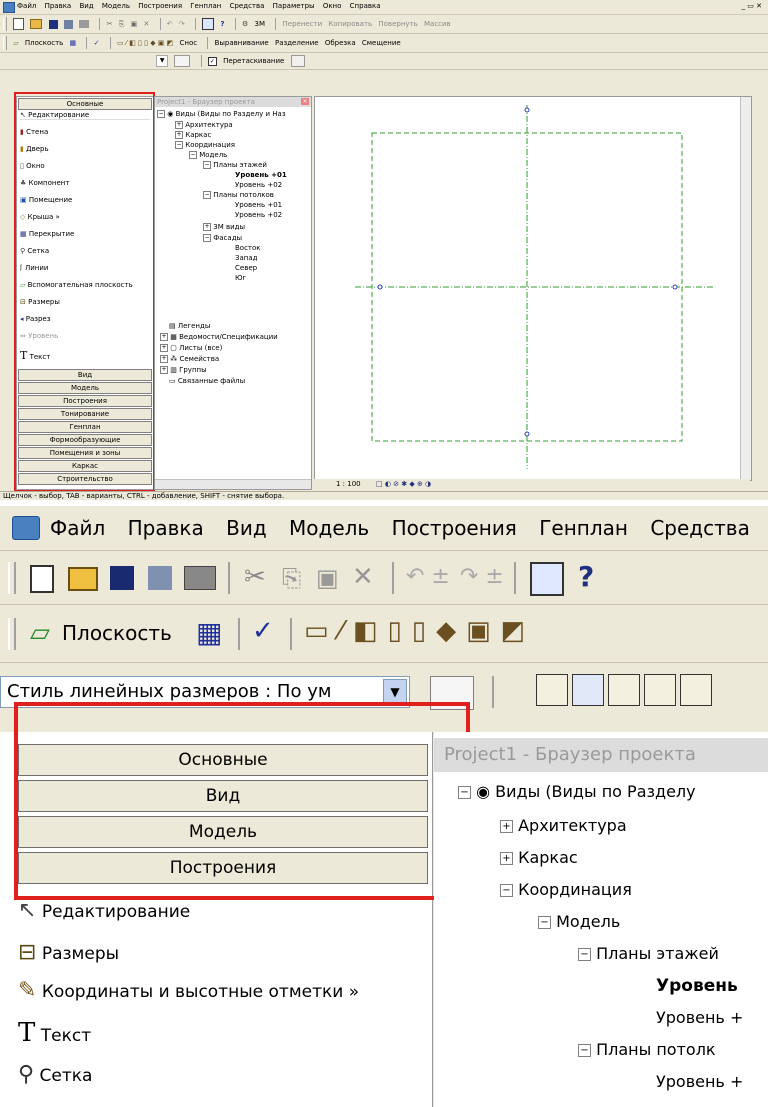 Image resolution: width=768 pixels, height=1107 pixels. Describe the element at coordinates (233, 484) in the screenshot. I see `browser-hscrollbar` at that location.